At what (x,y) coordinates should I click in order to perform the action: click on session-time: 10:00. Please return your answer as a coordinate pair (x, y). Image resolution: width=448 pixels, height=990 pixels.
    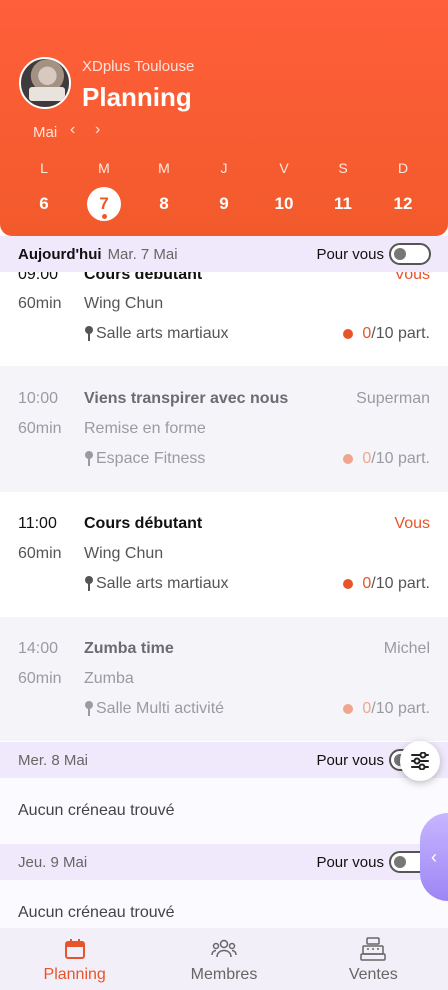
    Looking at the image, I should click on (38, 398).